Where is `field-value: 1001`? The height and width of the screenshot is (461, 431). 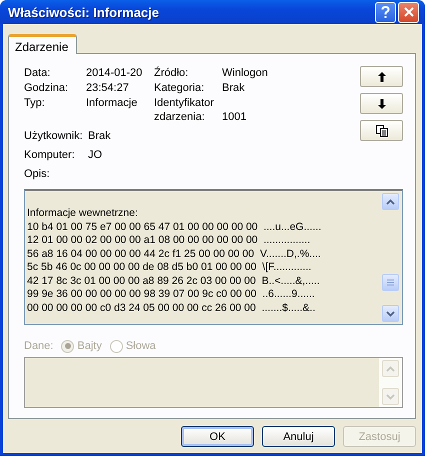 field-value: 1001 is located at coordinates (235, 117).